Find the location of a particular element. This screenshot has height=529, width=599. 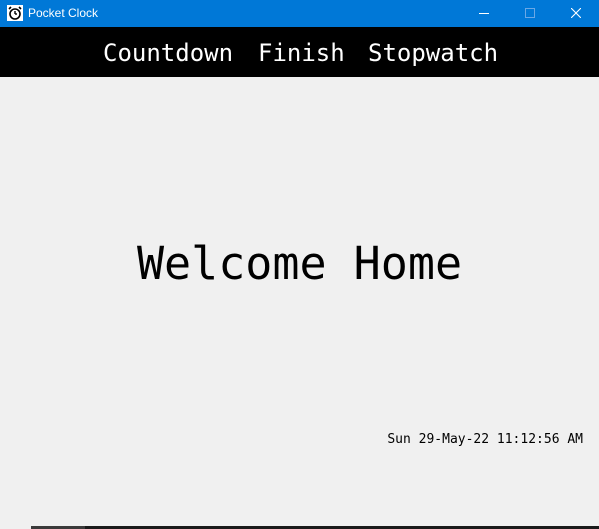

menu-item-countdown: Countdown is located at coordinates (168, 53).